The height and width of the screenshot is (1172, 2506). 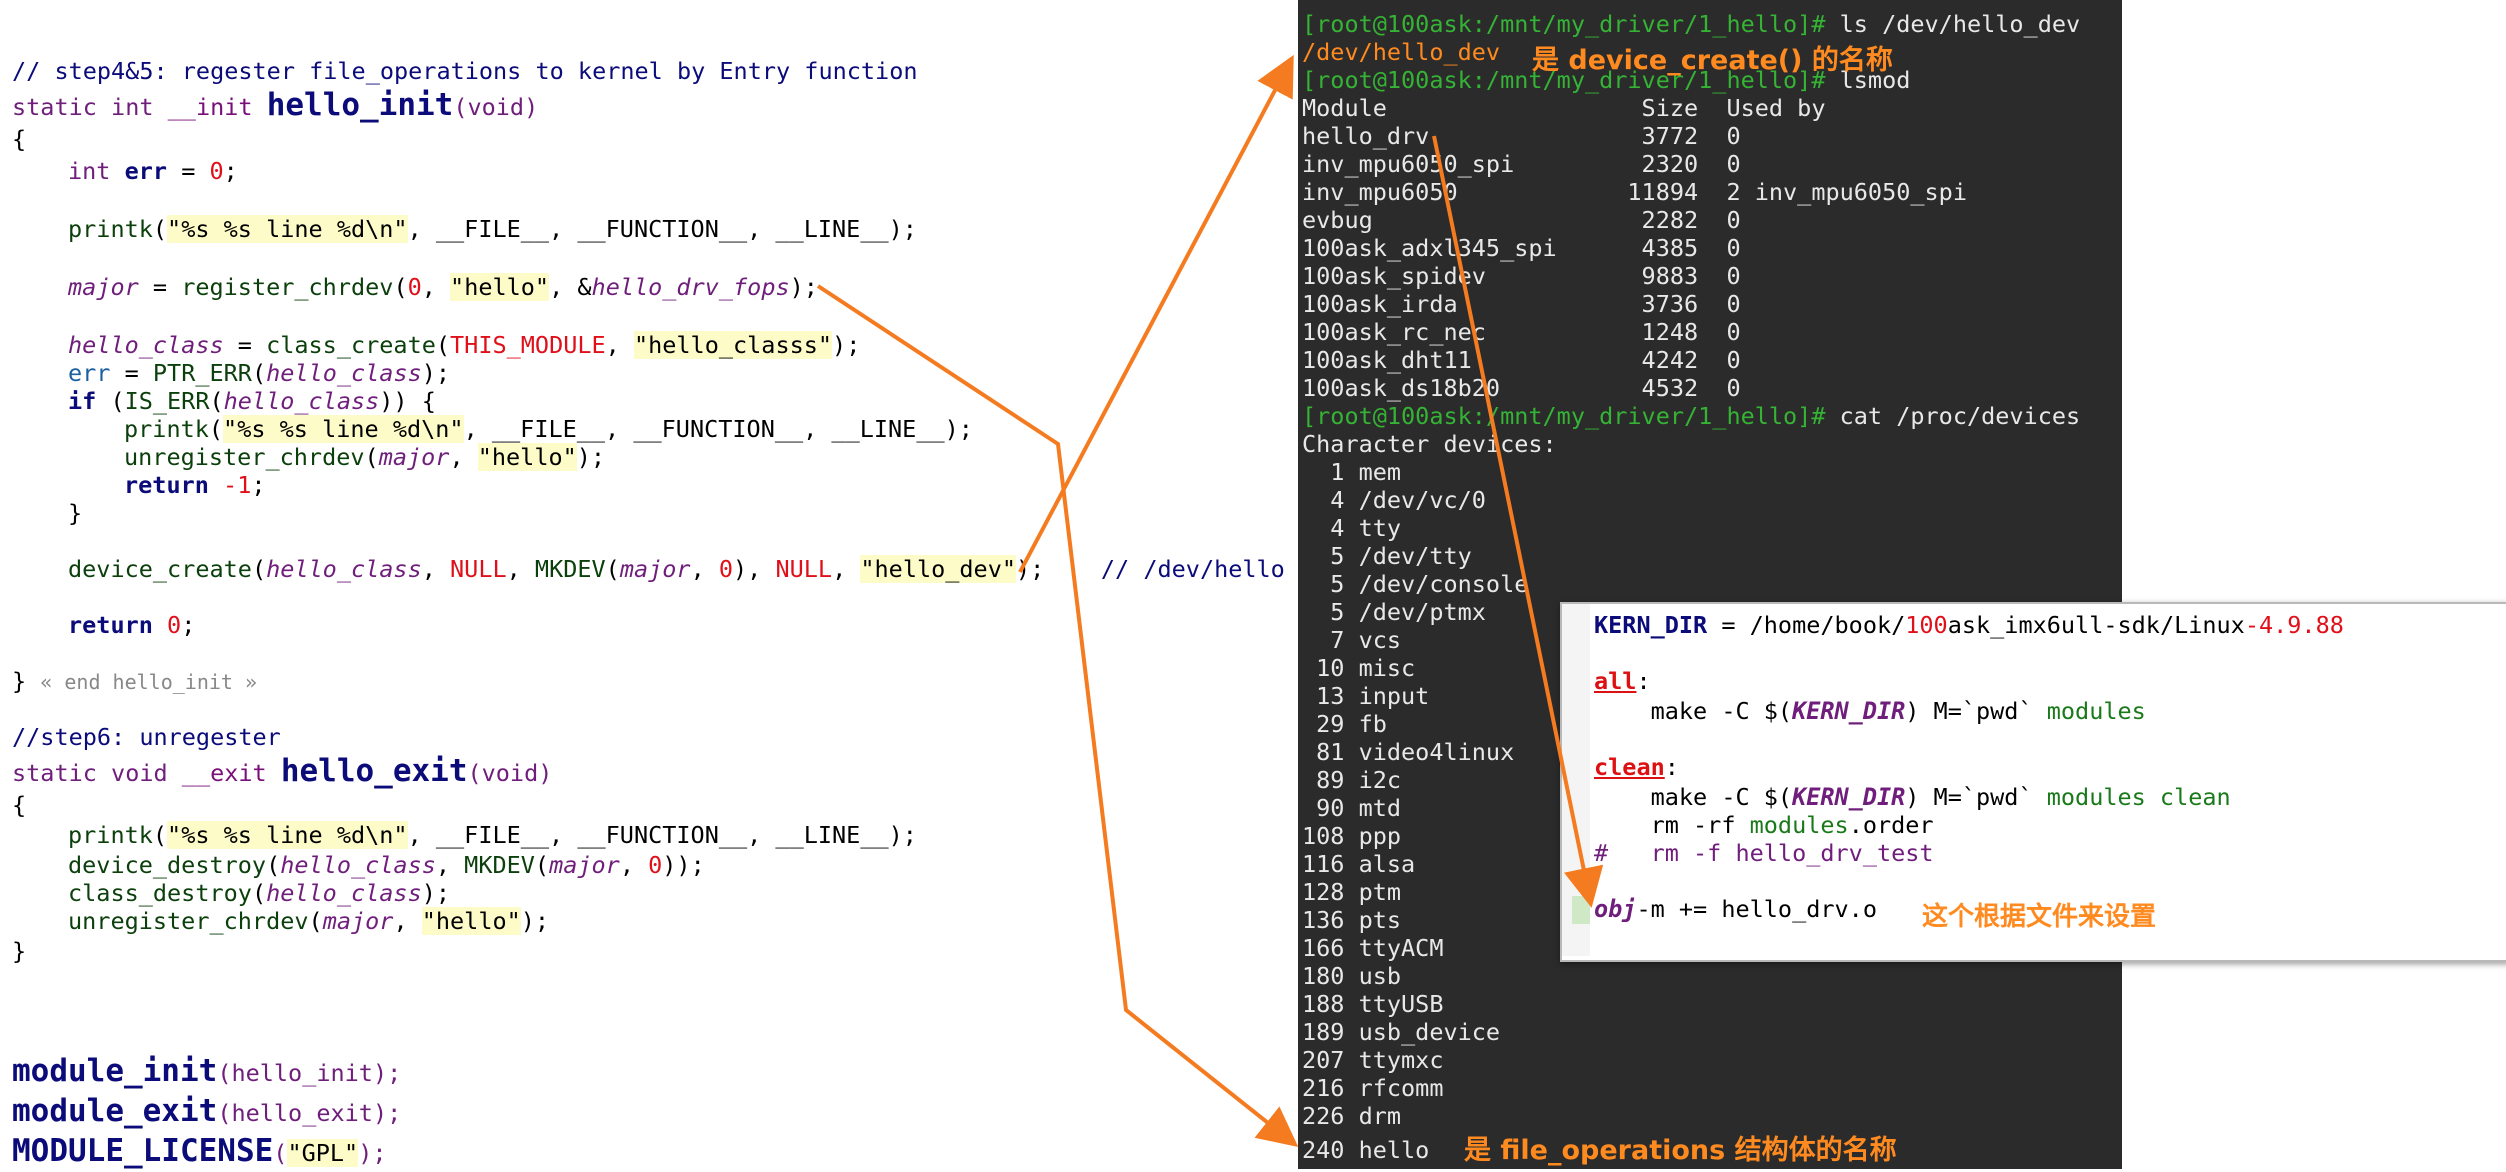 What do you see at coordinates (1622, 681) in the screenshot?
I see `makefile-all-target: all:` at bounding box center [1622, 681].